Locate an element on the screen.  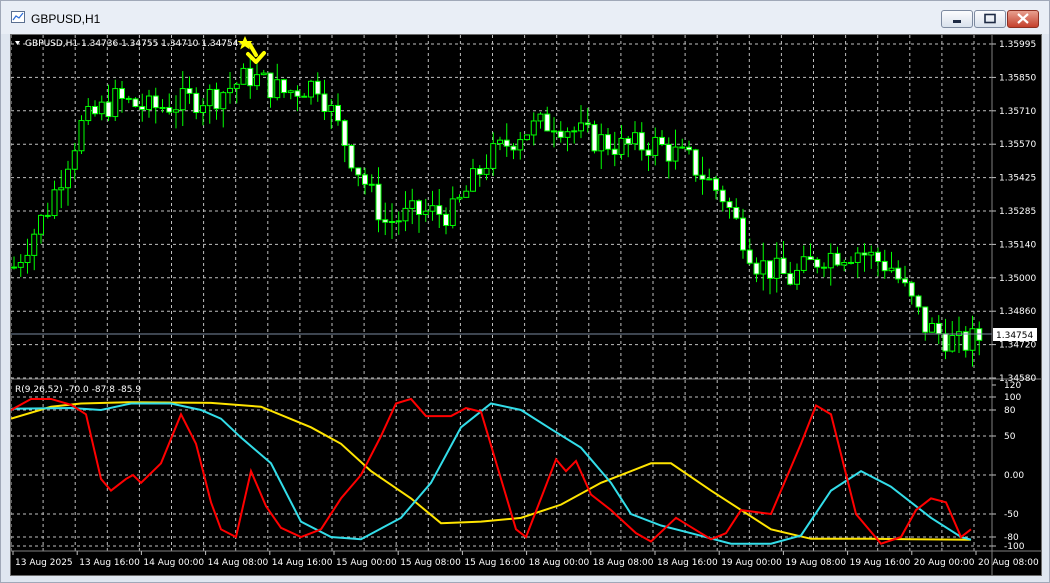
time-tick-label: 18 Aug 16:00 is located at coordinates (687, 563).